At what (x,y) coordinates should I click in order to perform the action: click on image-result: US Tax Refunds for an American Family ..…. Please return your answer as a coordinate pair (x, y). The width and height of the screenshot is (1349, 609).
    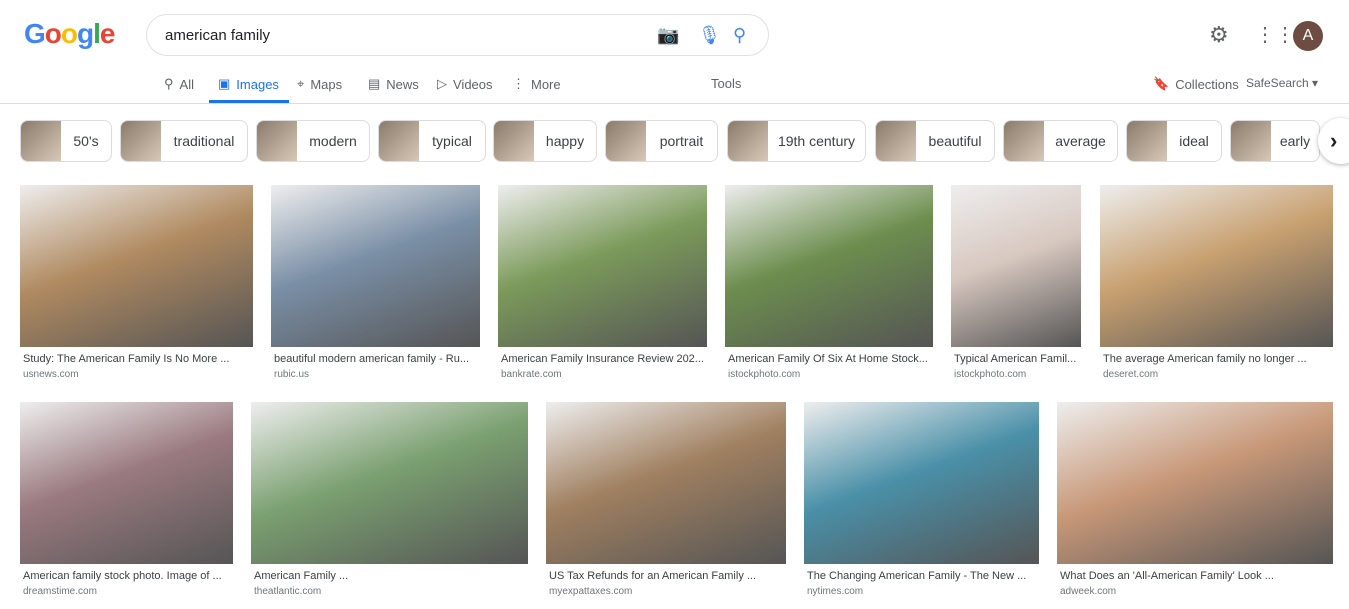
    Looking at the image, I should click on (666, 499).